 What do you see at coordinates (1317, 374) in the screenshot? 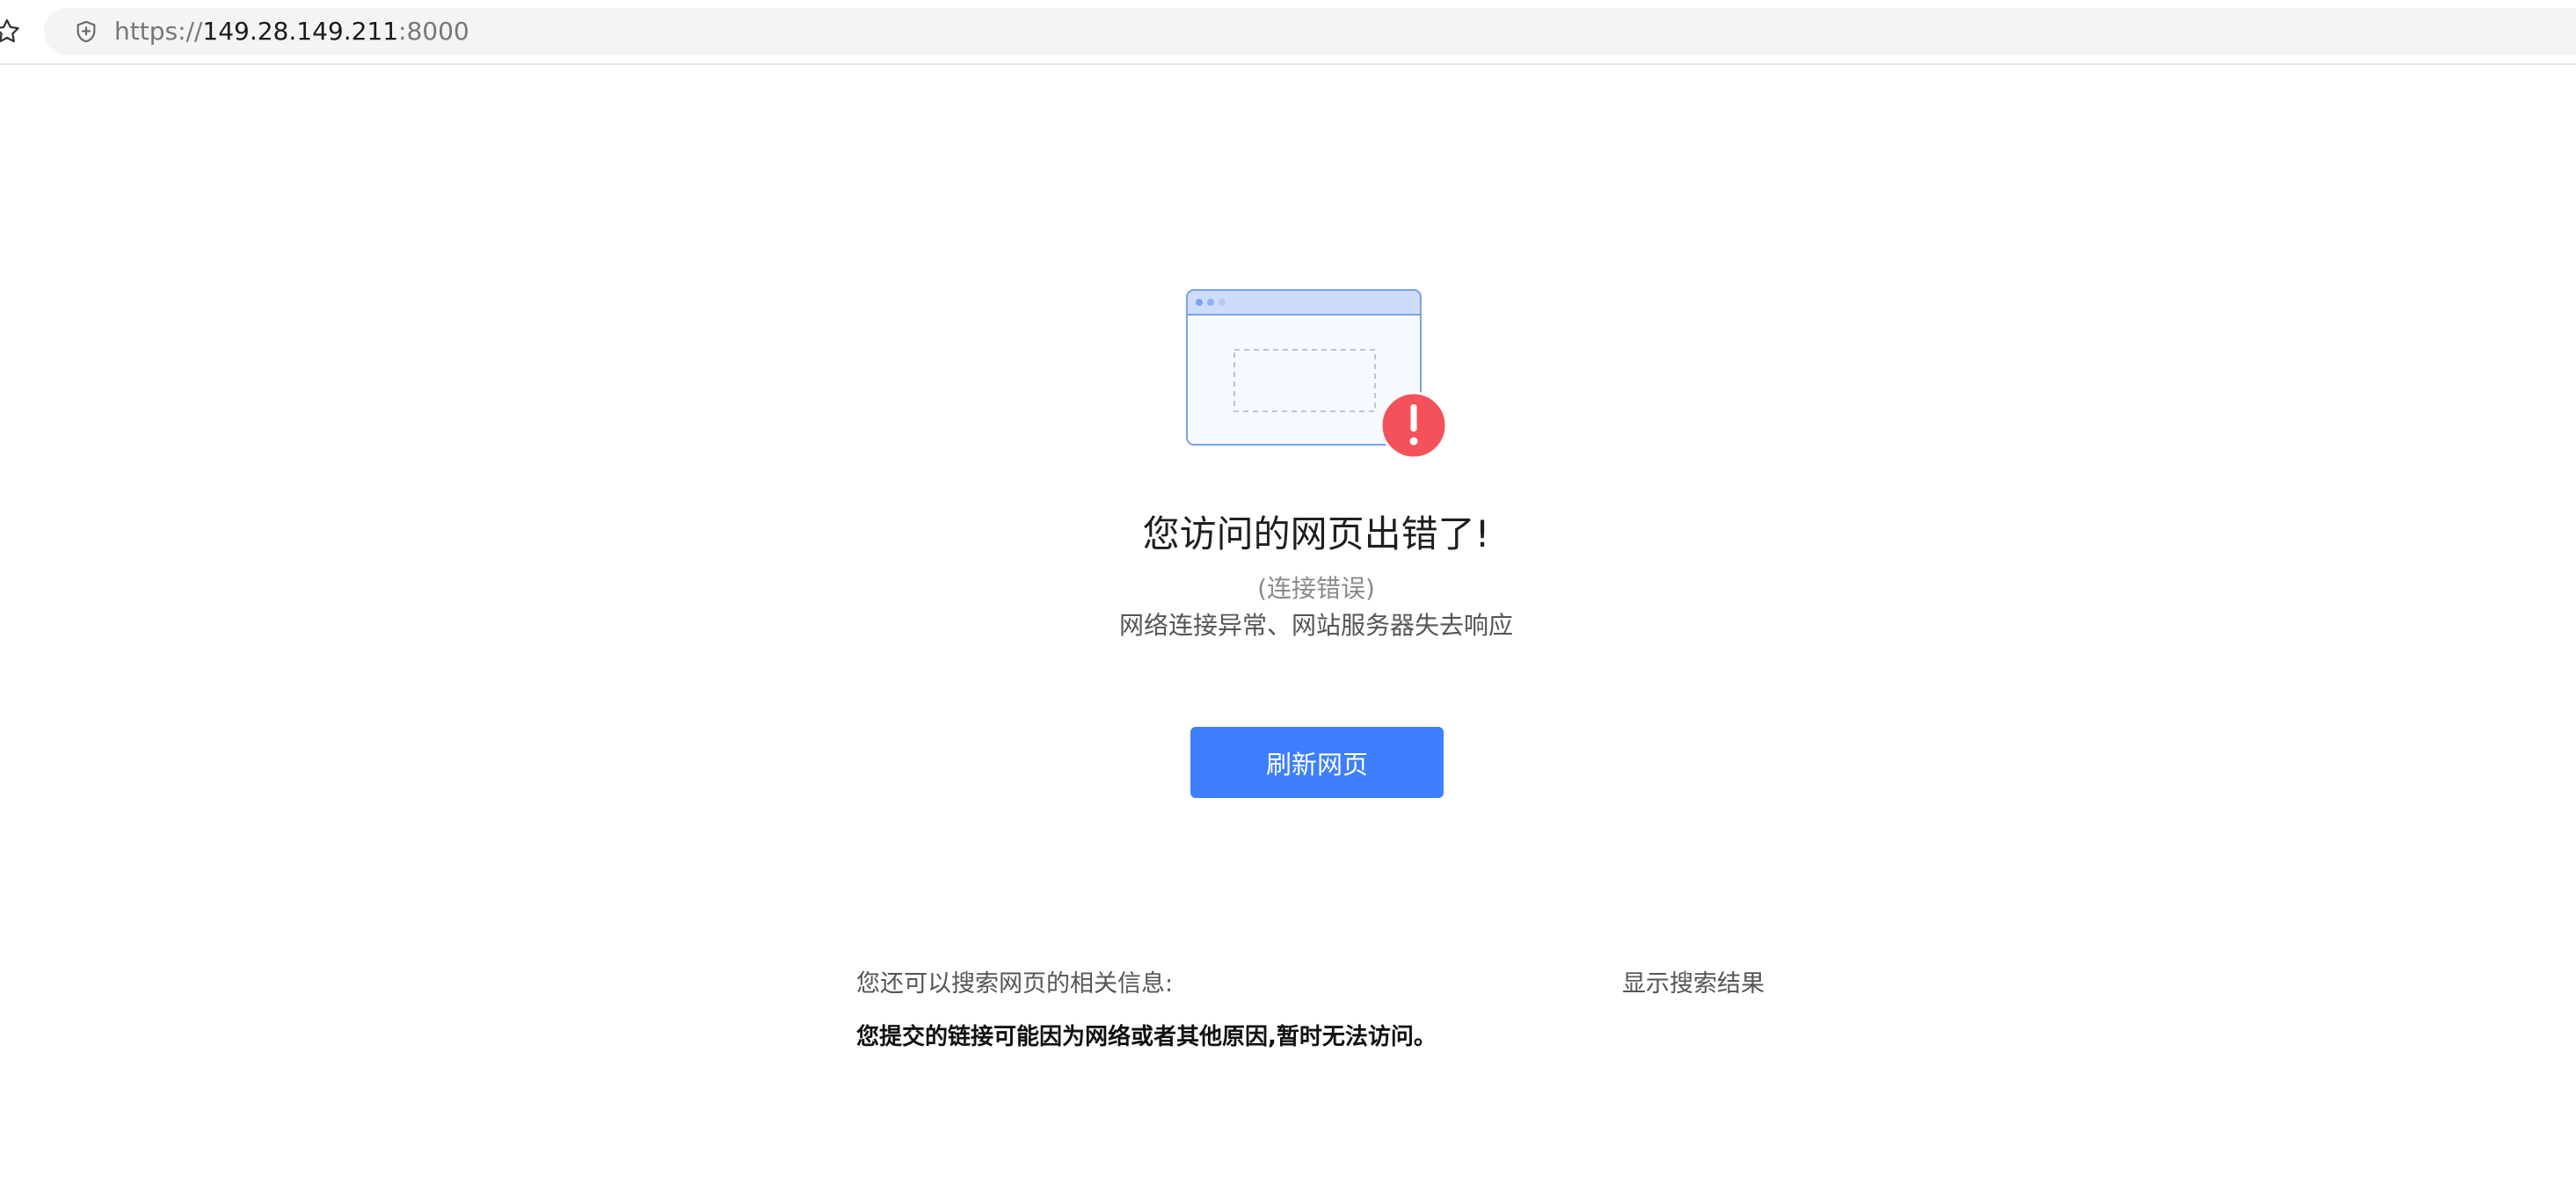
I see `browser-window-error-icon` at bounding box center [1317, 374].